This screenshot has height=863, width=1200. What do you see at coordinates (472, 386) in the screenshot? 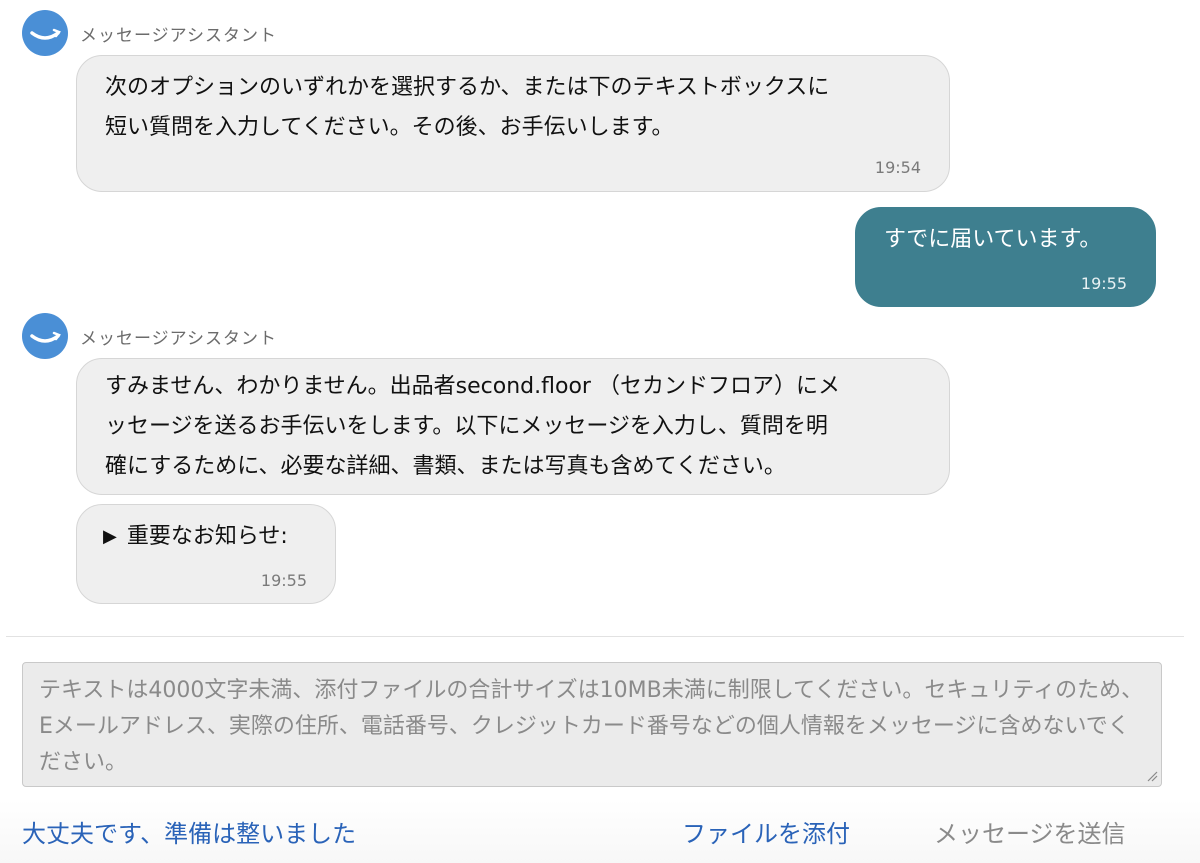
I see `message-line: すみません、わかりません。出品者second.floor （セカンドフロア）にメ` at bounding box center [472, 386].